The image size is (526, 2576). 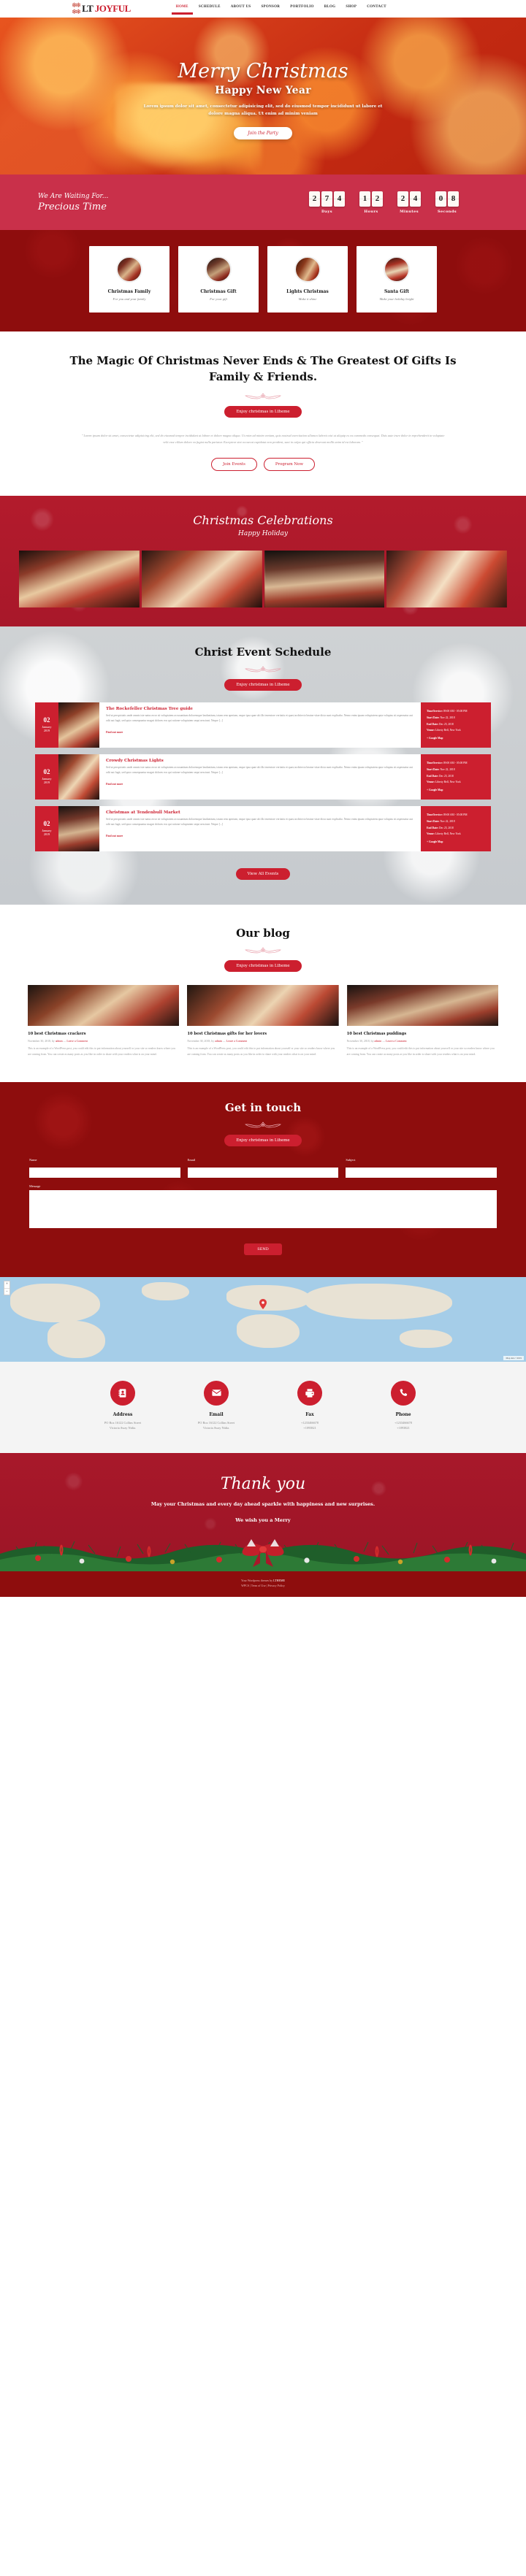 I want to click on view-all-events-button: View All Events, so click(x=263, y=873).